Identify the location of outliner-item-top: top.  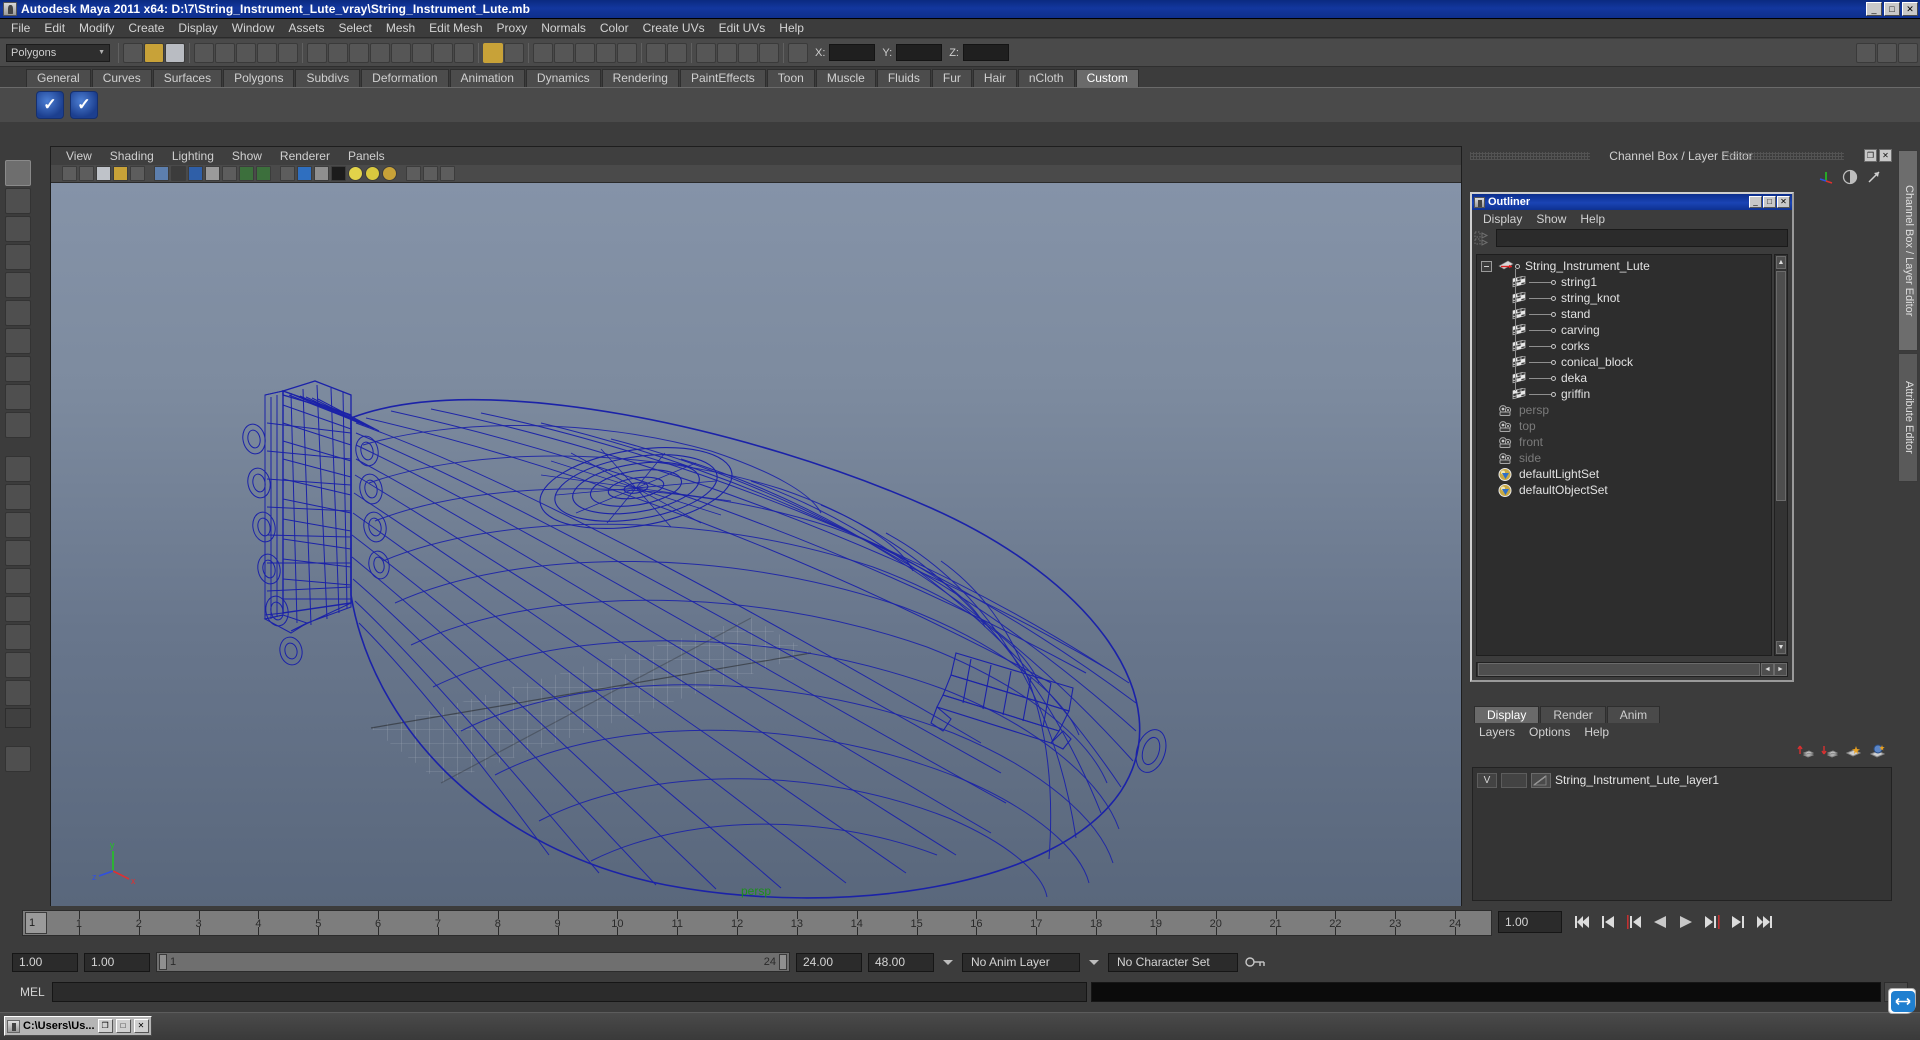
(1624, 426).